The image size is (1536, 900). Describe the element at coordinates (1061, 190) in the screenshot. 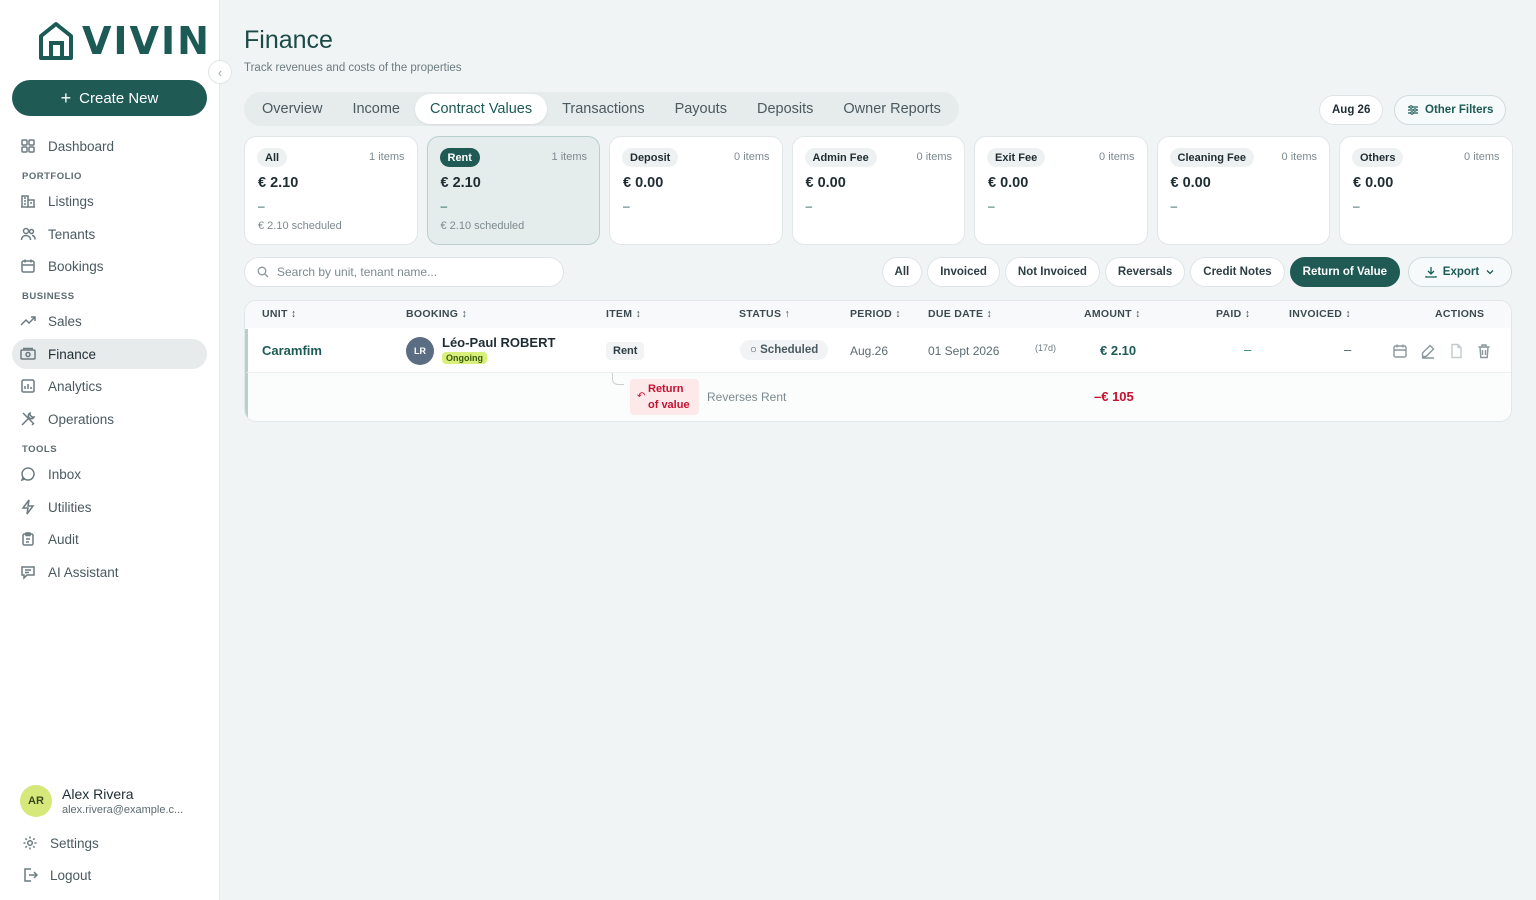

I see `summary-card-exit-fee: Exit Fee 0 items € 0.00 –` at that location.